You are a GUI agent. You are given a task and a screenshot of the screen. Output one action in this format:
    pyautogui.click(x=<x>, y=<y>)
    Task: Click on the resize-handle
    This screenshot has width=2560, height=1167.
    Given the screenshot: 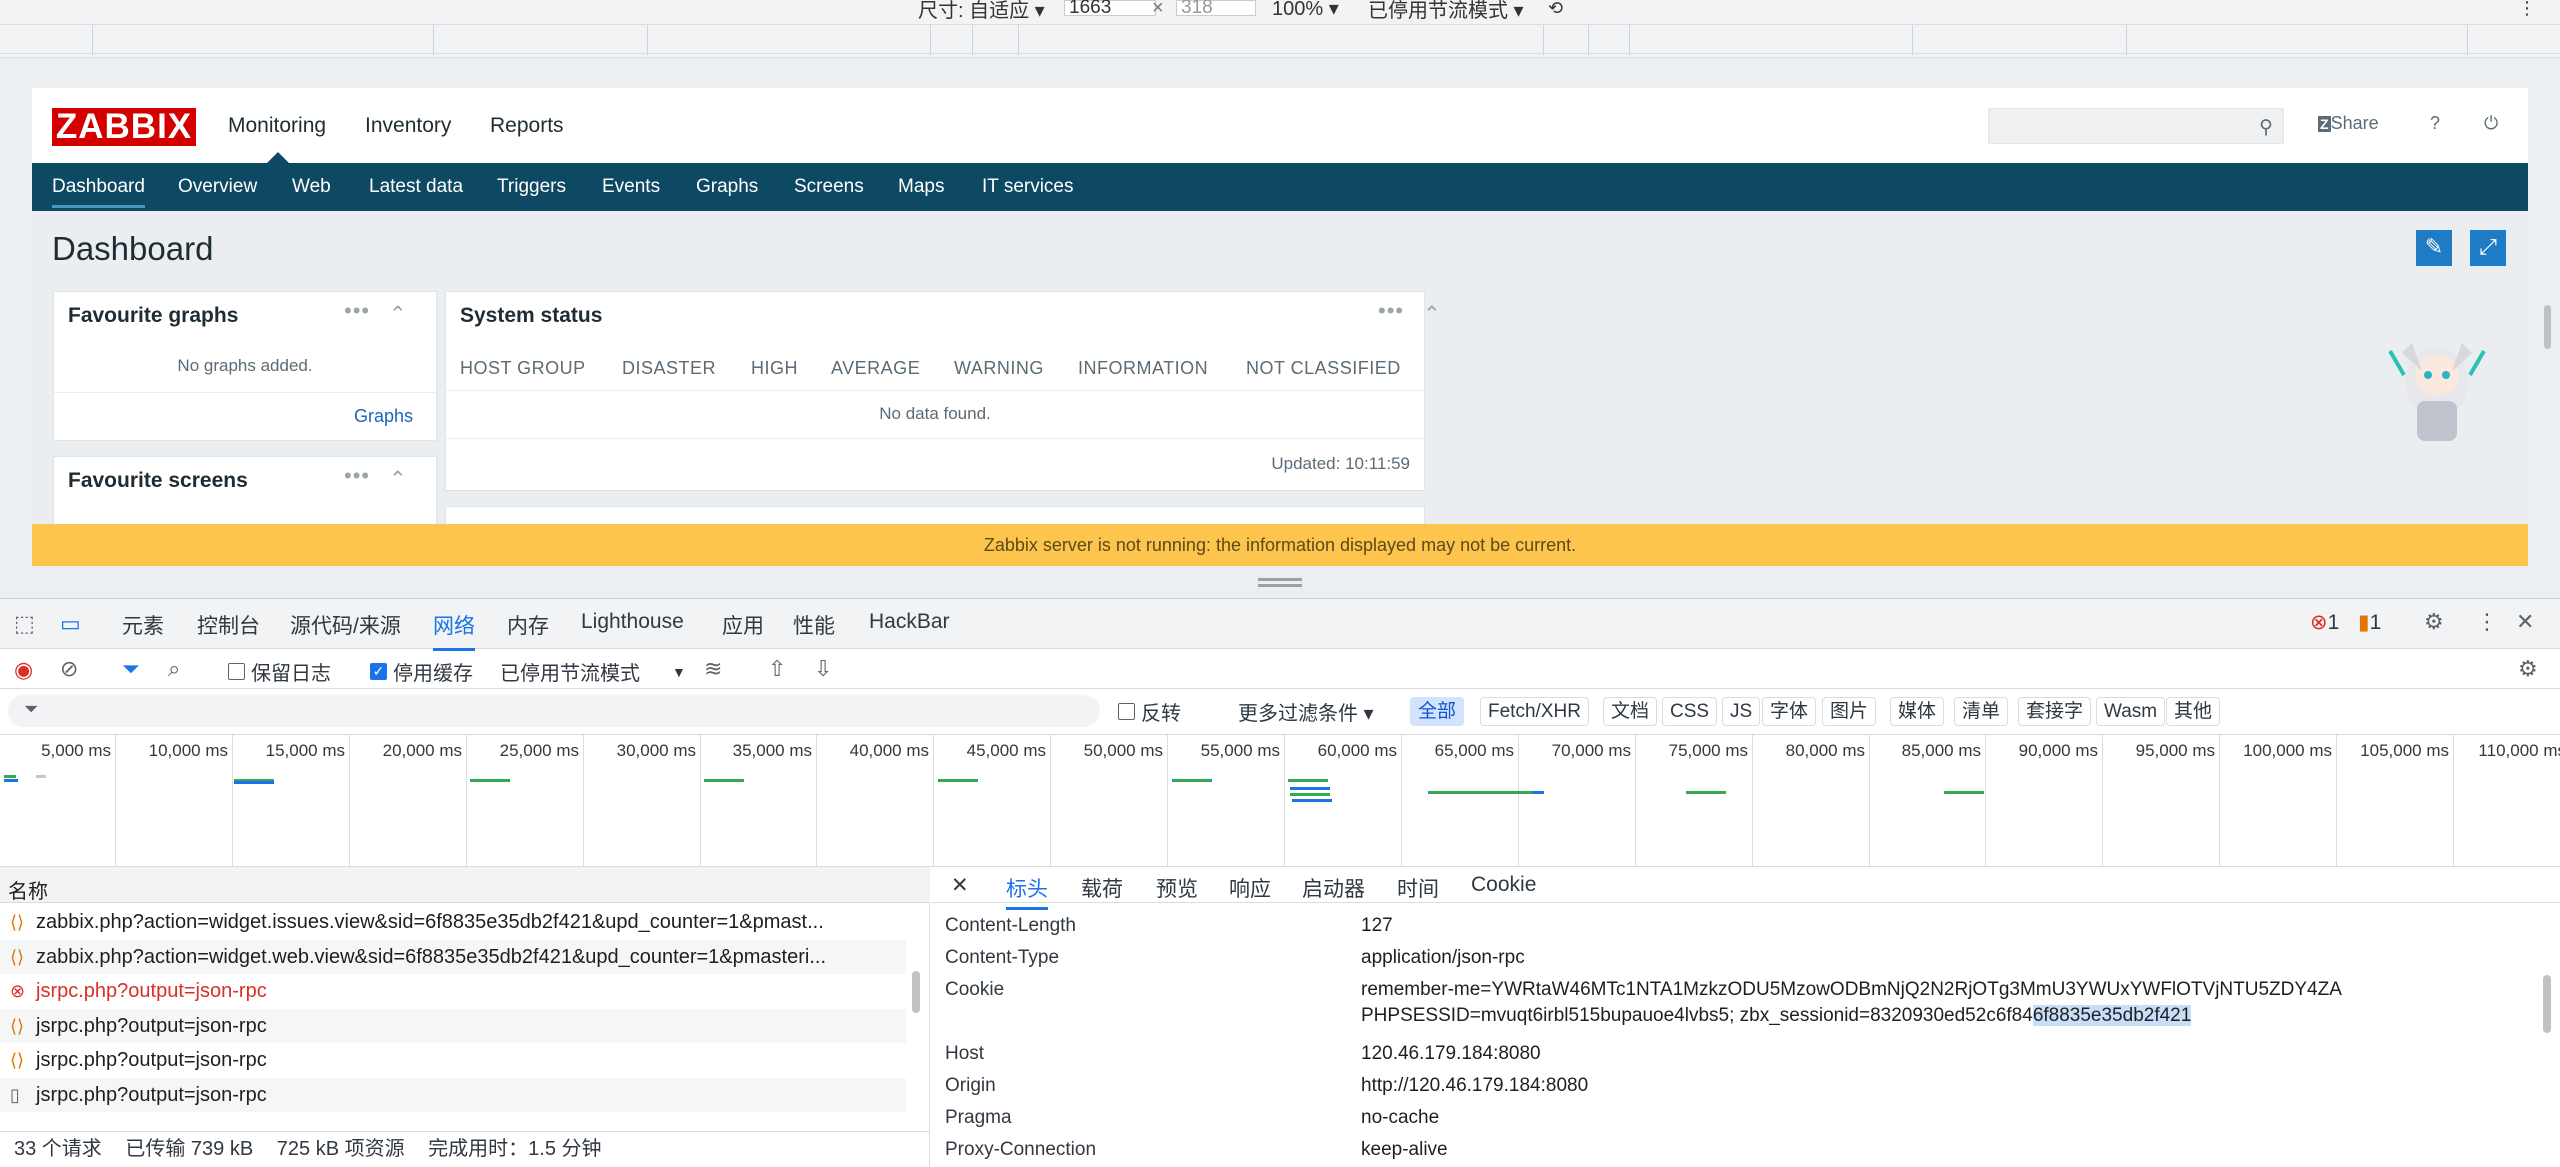 What is the action you would take?
    pyautogui.click(x=1280, y=583)
    